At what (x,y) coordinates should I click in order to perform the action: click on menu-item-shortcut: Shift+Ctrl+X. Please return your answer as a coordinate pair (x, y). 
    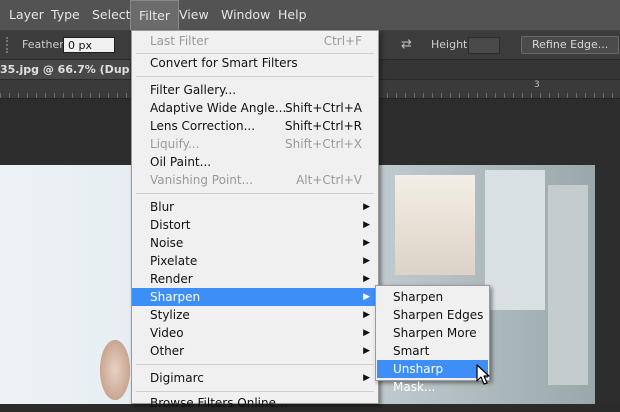
    Looking at the image, I should click on (323, 144).